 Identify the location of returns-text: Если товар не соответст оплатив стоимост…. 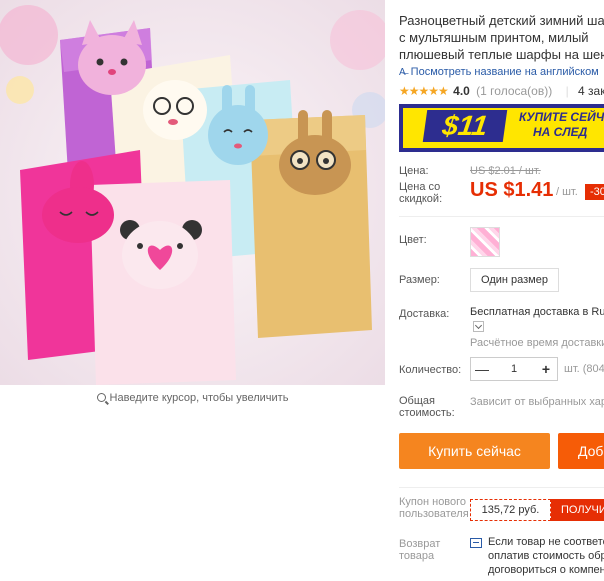
(546, 556).